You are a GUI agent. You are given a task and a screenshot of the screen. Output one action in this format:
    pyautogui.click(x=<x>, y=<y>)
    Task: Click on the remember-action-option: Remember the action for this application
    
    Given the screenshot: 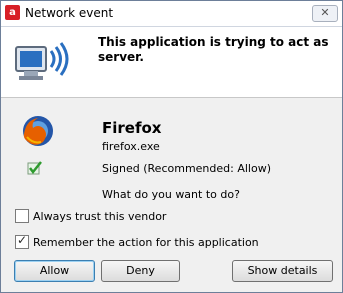 What is the action you would take?
    pyautogui.click(x=137, y=241)
    